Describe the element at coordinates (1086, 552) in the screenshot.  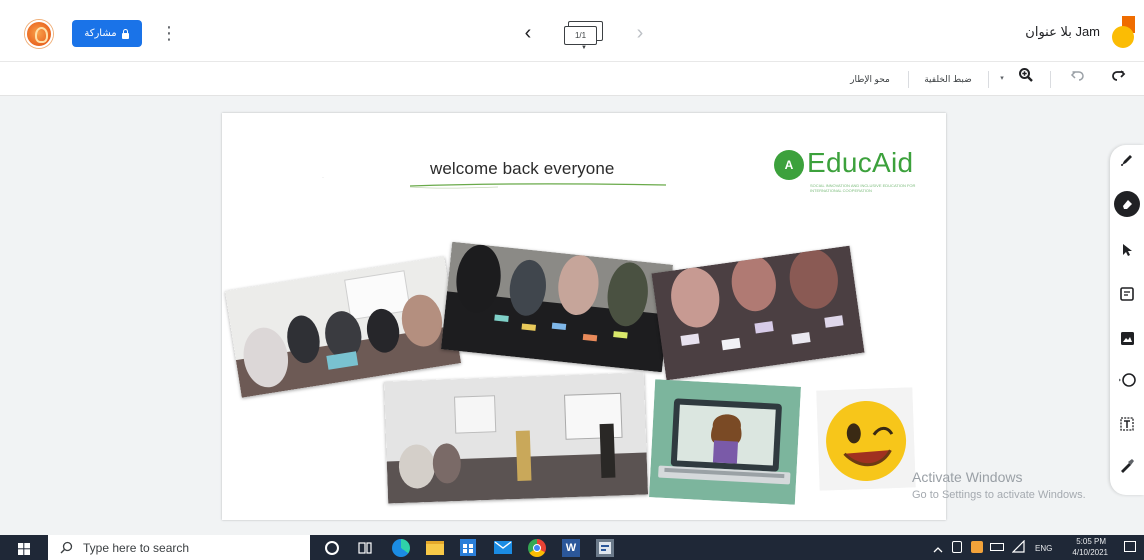
I see `clock-date: 4/10/2021` at that location.